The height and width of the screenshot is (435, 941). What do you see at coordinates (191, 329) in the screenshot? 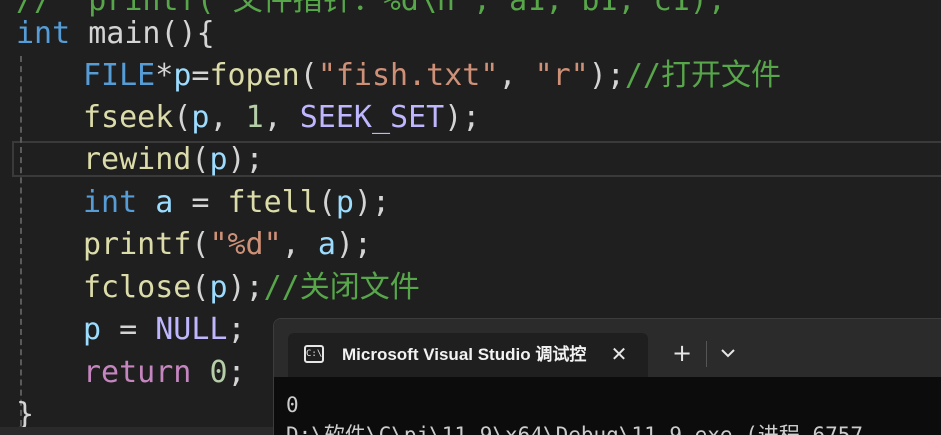
I see `macro-null: NULL` at bounding box center [191, 329].